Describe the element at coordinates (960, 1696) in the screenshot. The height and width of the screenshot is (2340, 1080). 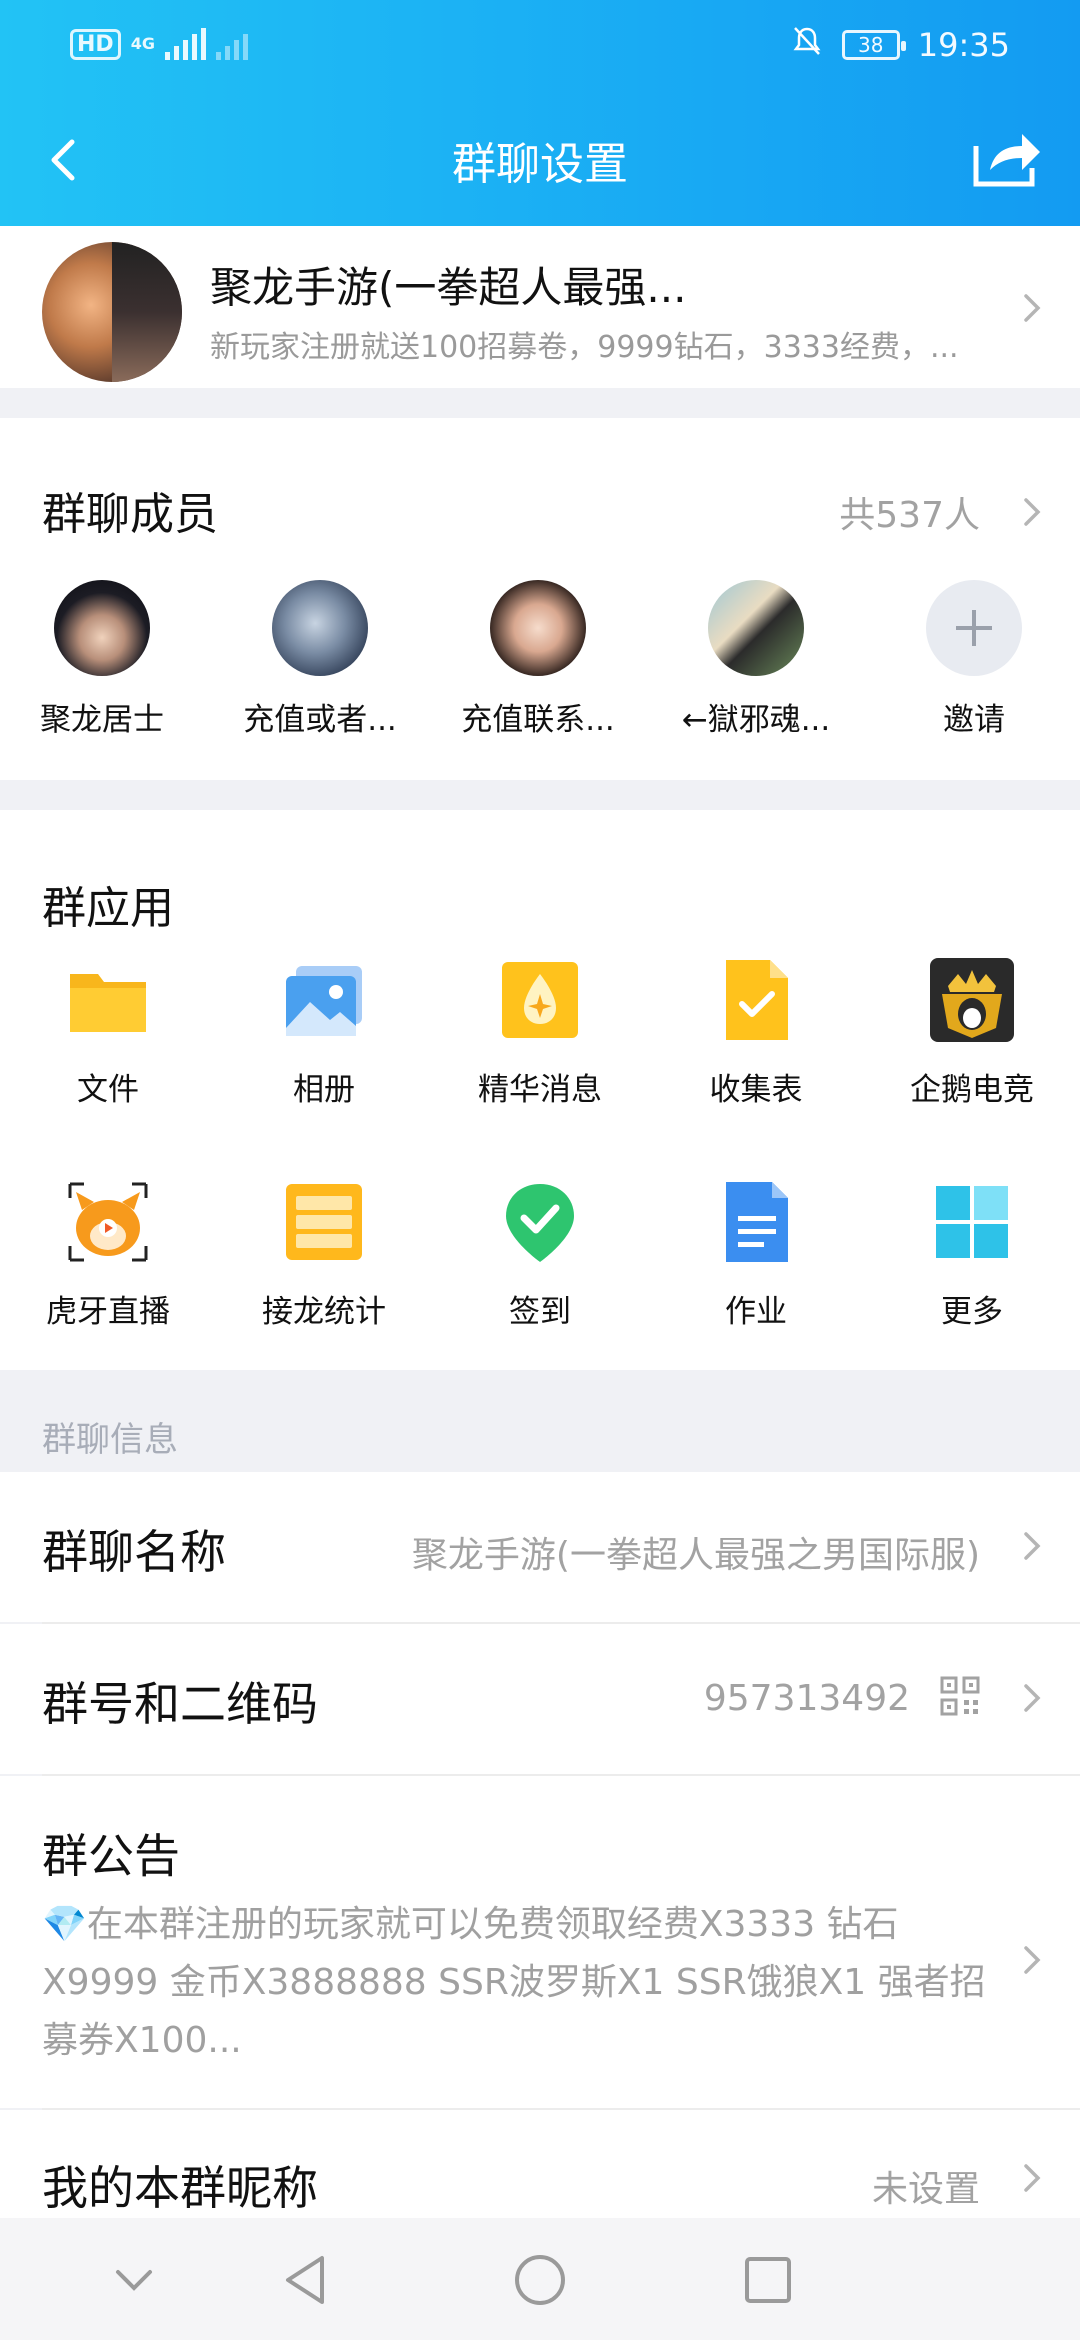
I see `qr-code-icon` at that location.